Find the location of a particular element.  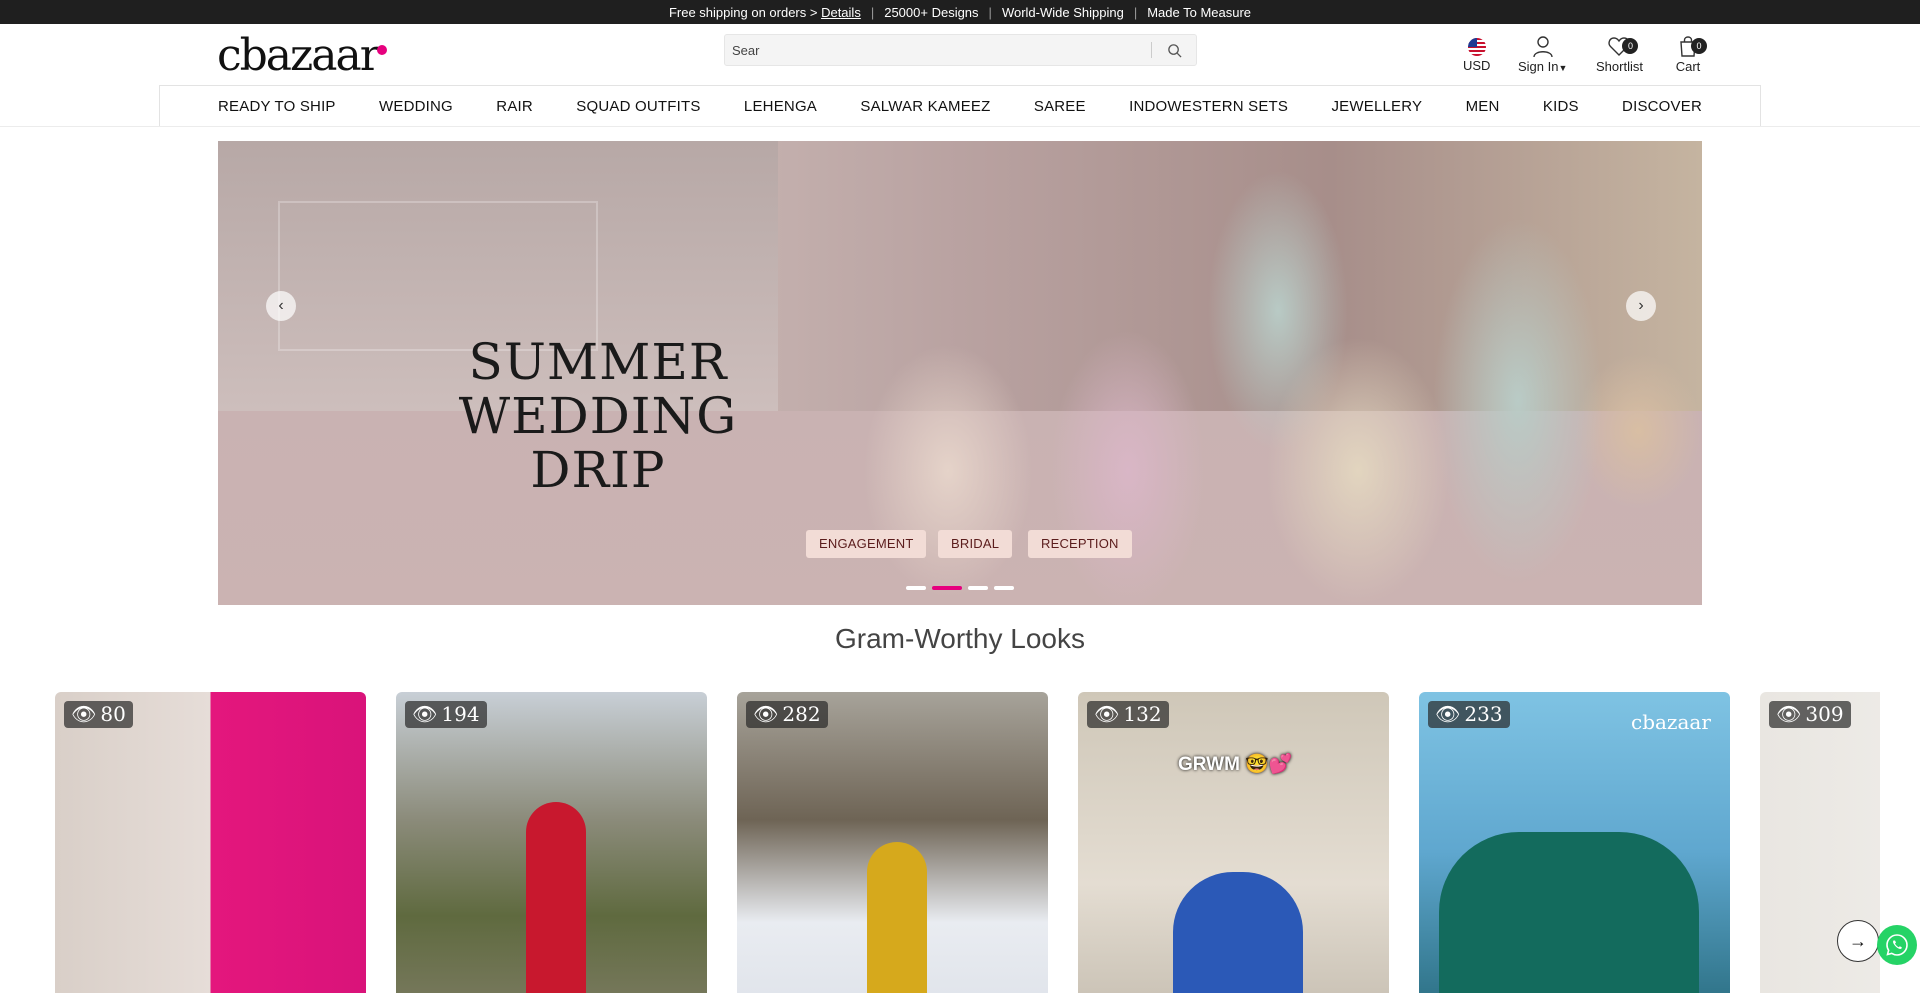

hero-prev-button: ‹ is located at coordinates (281, 306).